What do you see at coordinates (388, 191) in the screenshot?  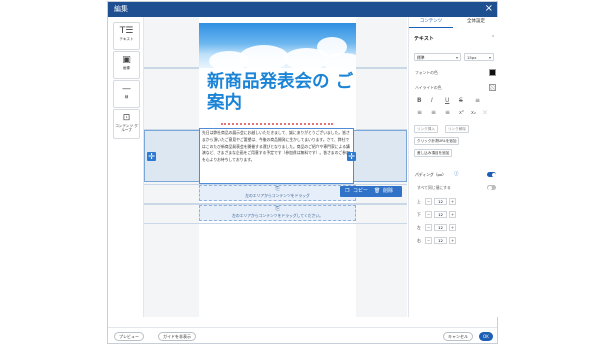 I see `delete-button: 削除` at bounding box center [388, 191].